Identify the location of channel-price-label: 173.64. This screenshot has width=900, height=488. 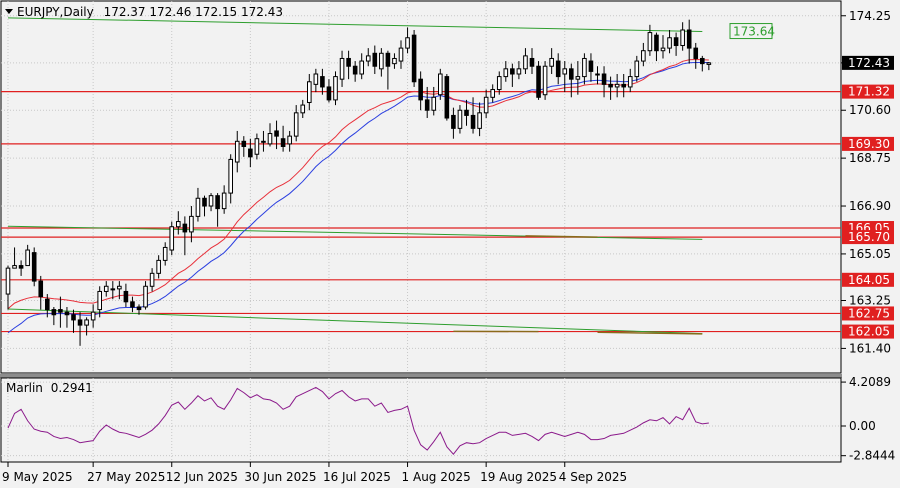
(754, 32).